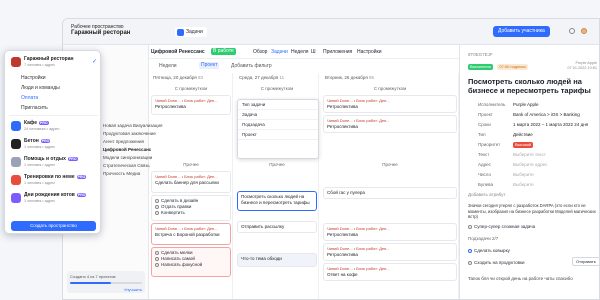 This screenshot has height=300, width=600. What do you see at coordinates (123, 141) in the screenshot?
I see `sidebar-item: Агент предложения` at bounding box center [123, 141].